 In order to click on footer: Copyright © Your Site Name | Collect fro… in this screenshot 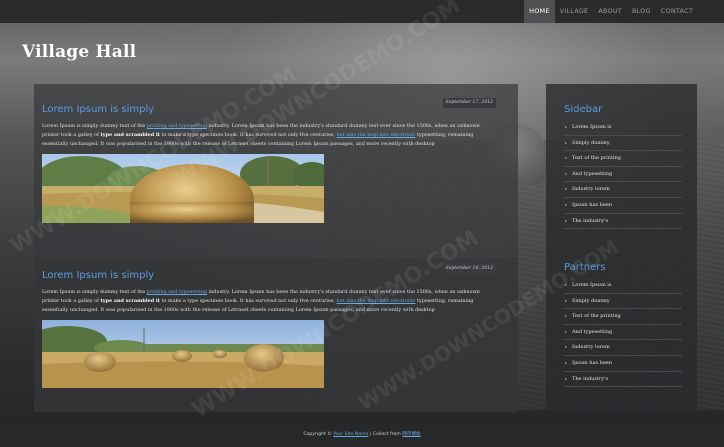, I will do `click(362, 435)`.